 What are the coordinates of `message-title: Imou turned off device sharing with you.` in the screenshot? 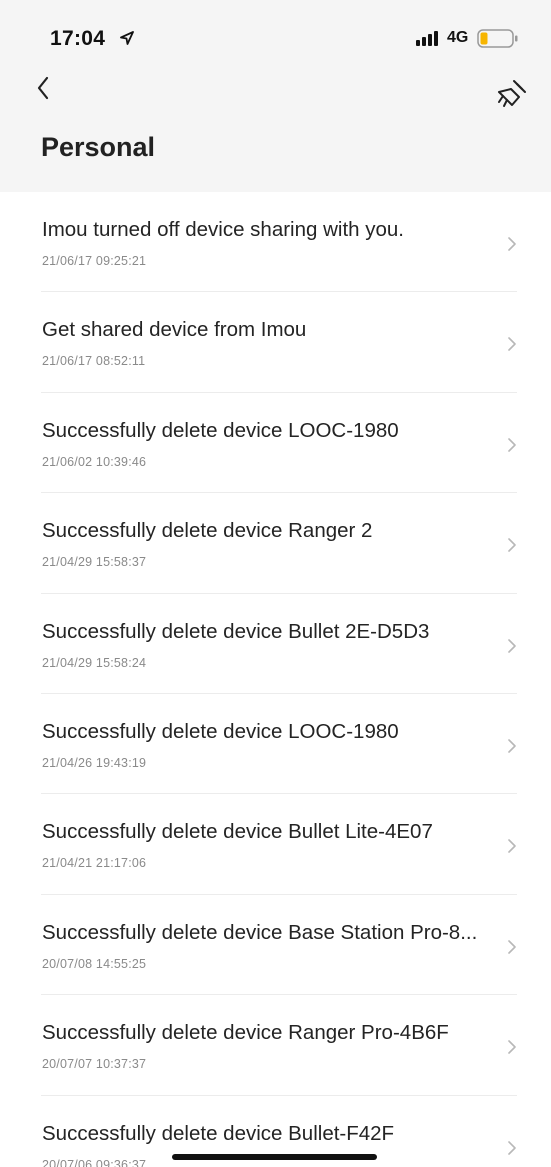 It's located at (223, 229).